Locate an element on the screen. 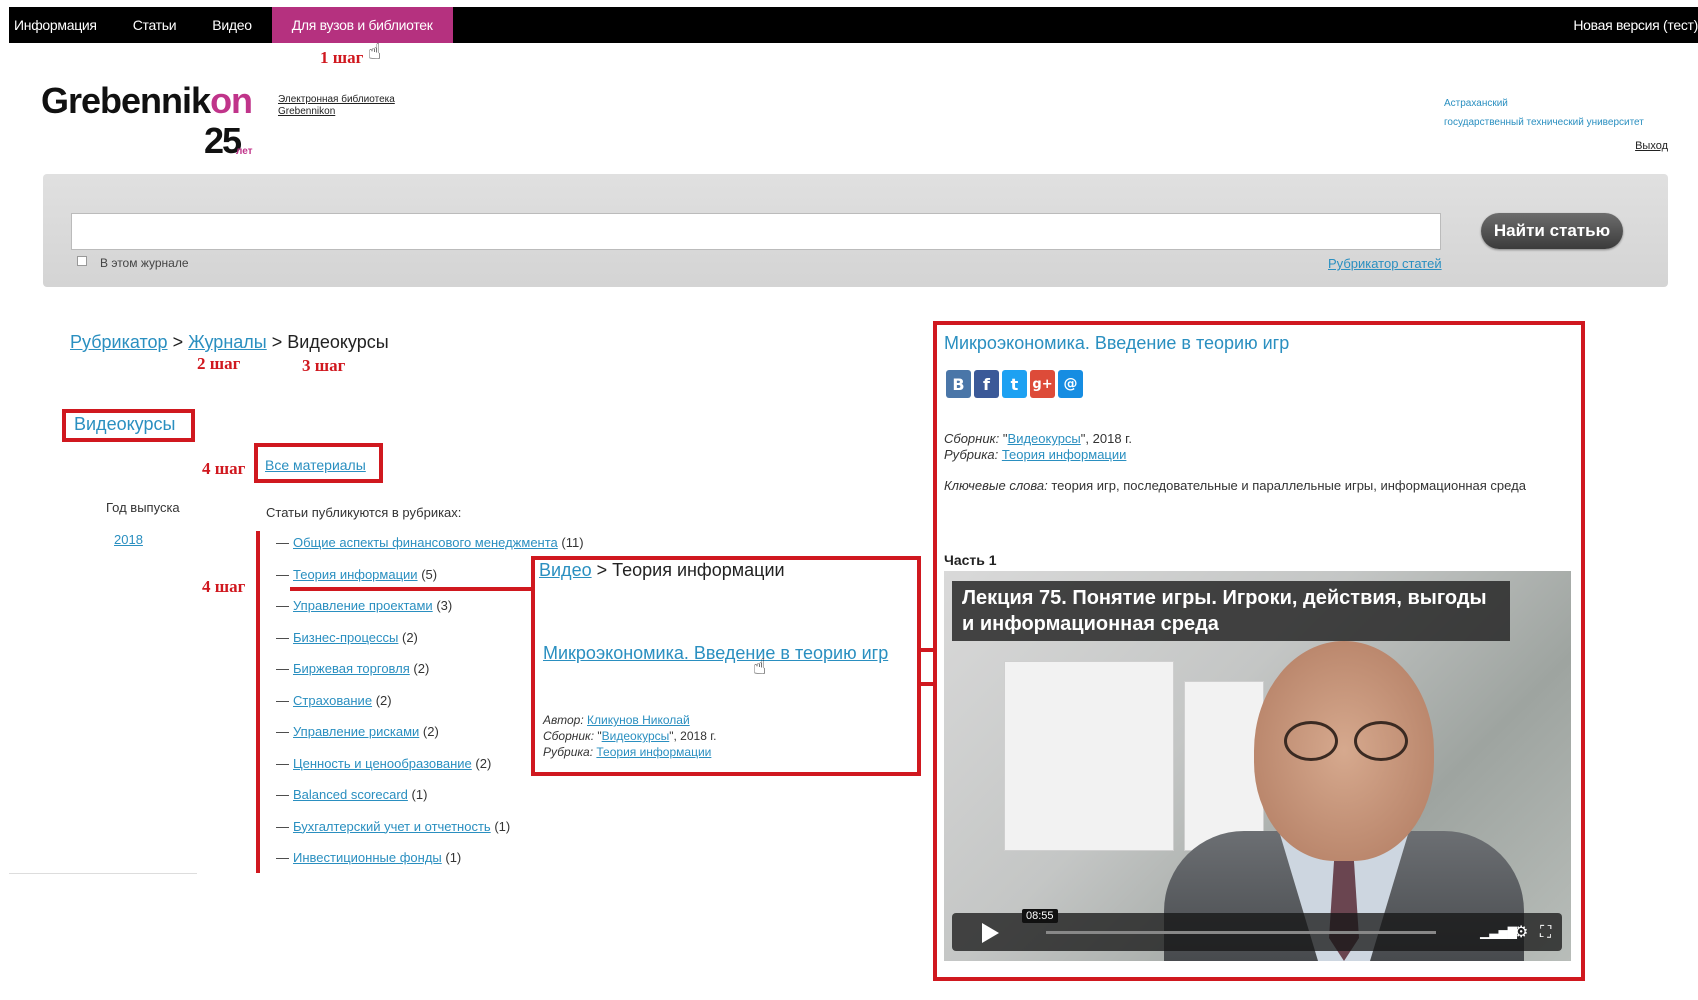 The width and height of the screenshot is (1698, 1000). list-item: — Balanced scorecard (1) is located at coordinates (352, 794).